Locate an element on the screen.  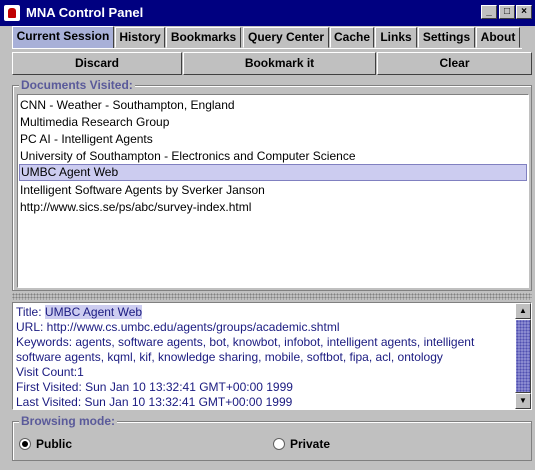
details-title-prefix: Title: is located at coordinates (30, 312).